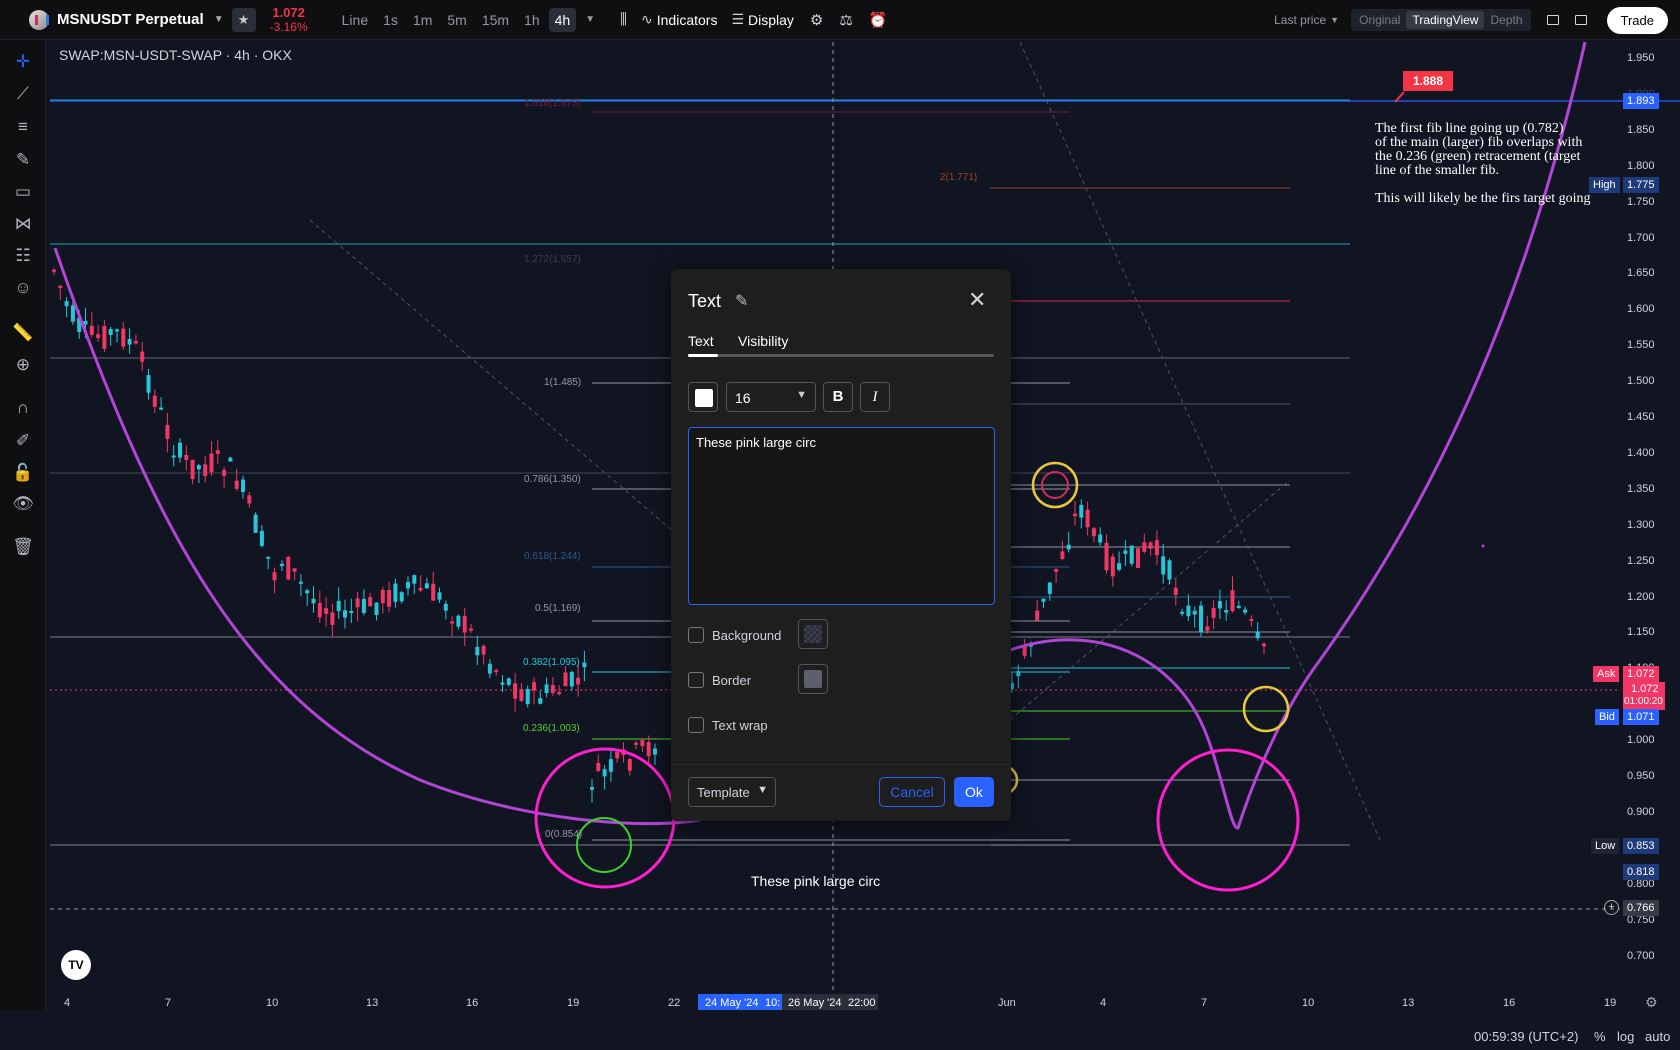 The width and height of the screenshot is (1680, 1050). What do you see at coordinates (23, 127) in the screenshot?
I see `horizontal-lines-icon: ≡` at bounding box center [23, 127].